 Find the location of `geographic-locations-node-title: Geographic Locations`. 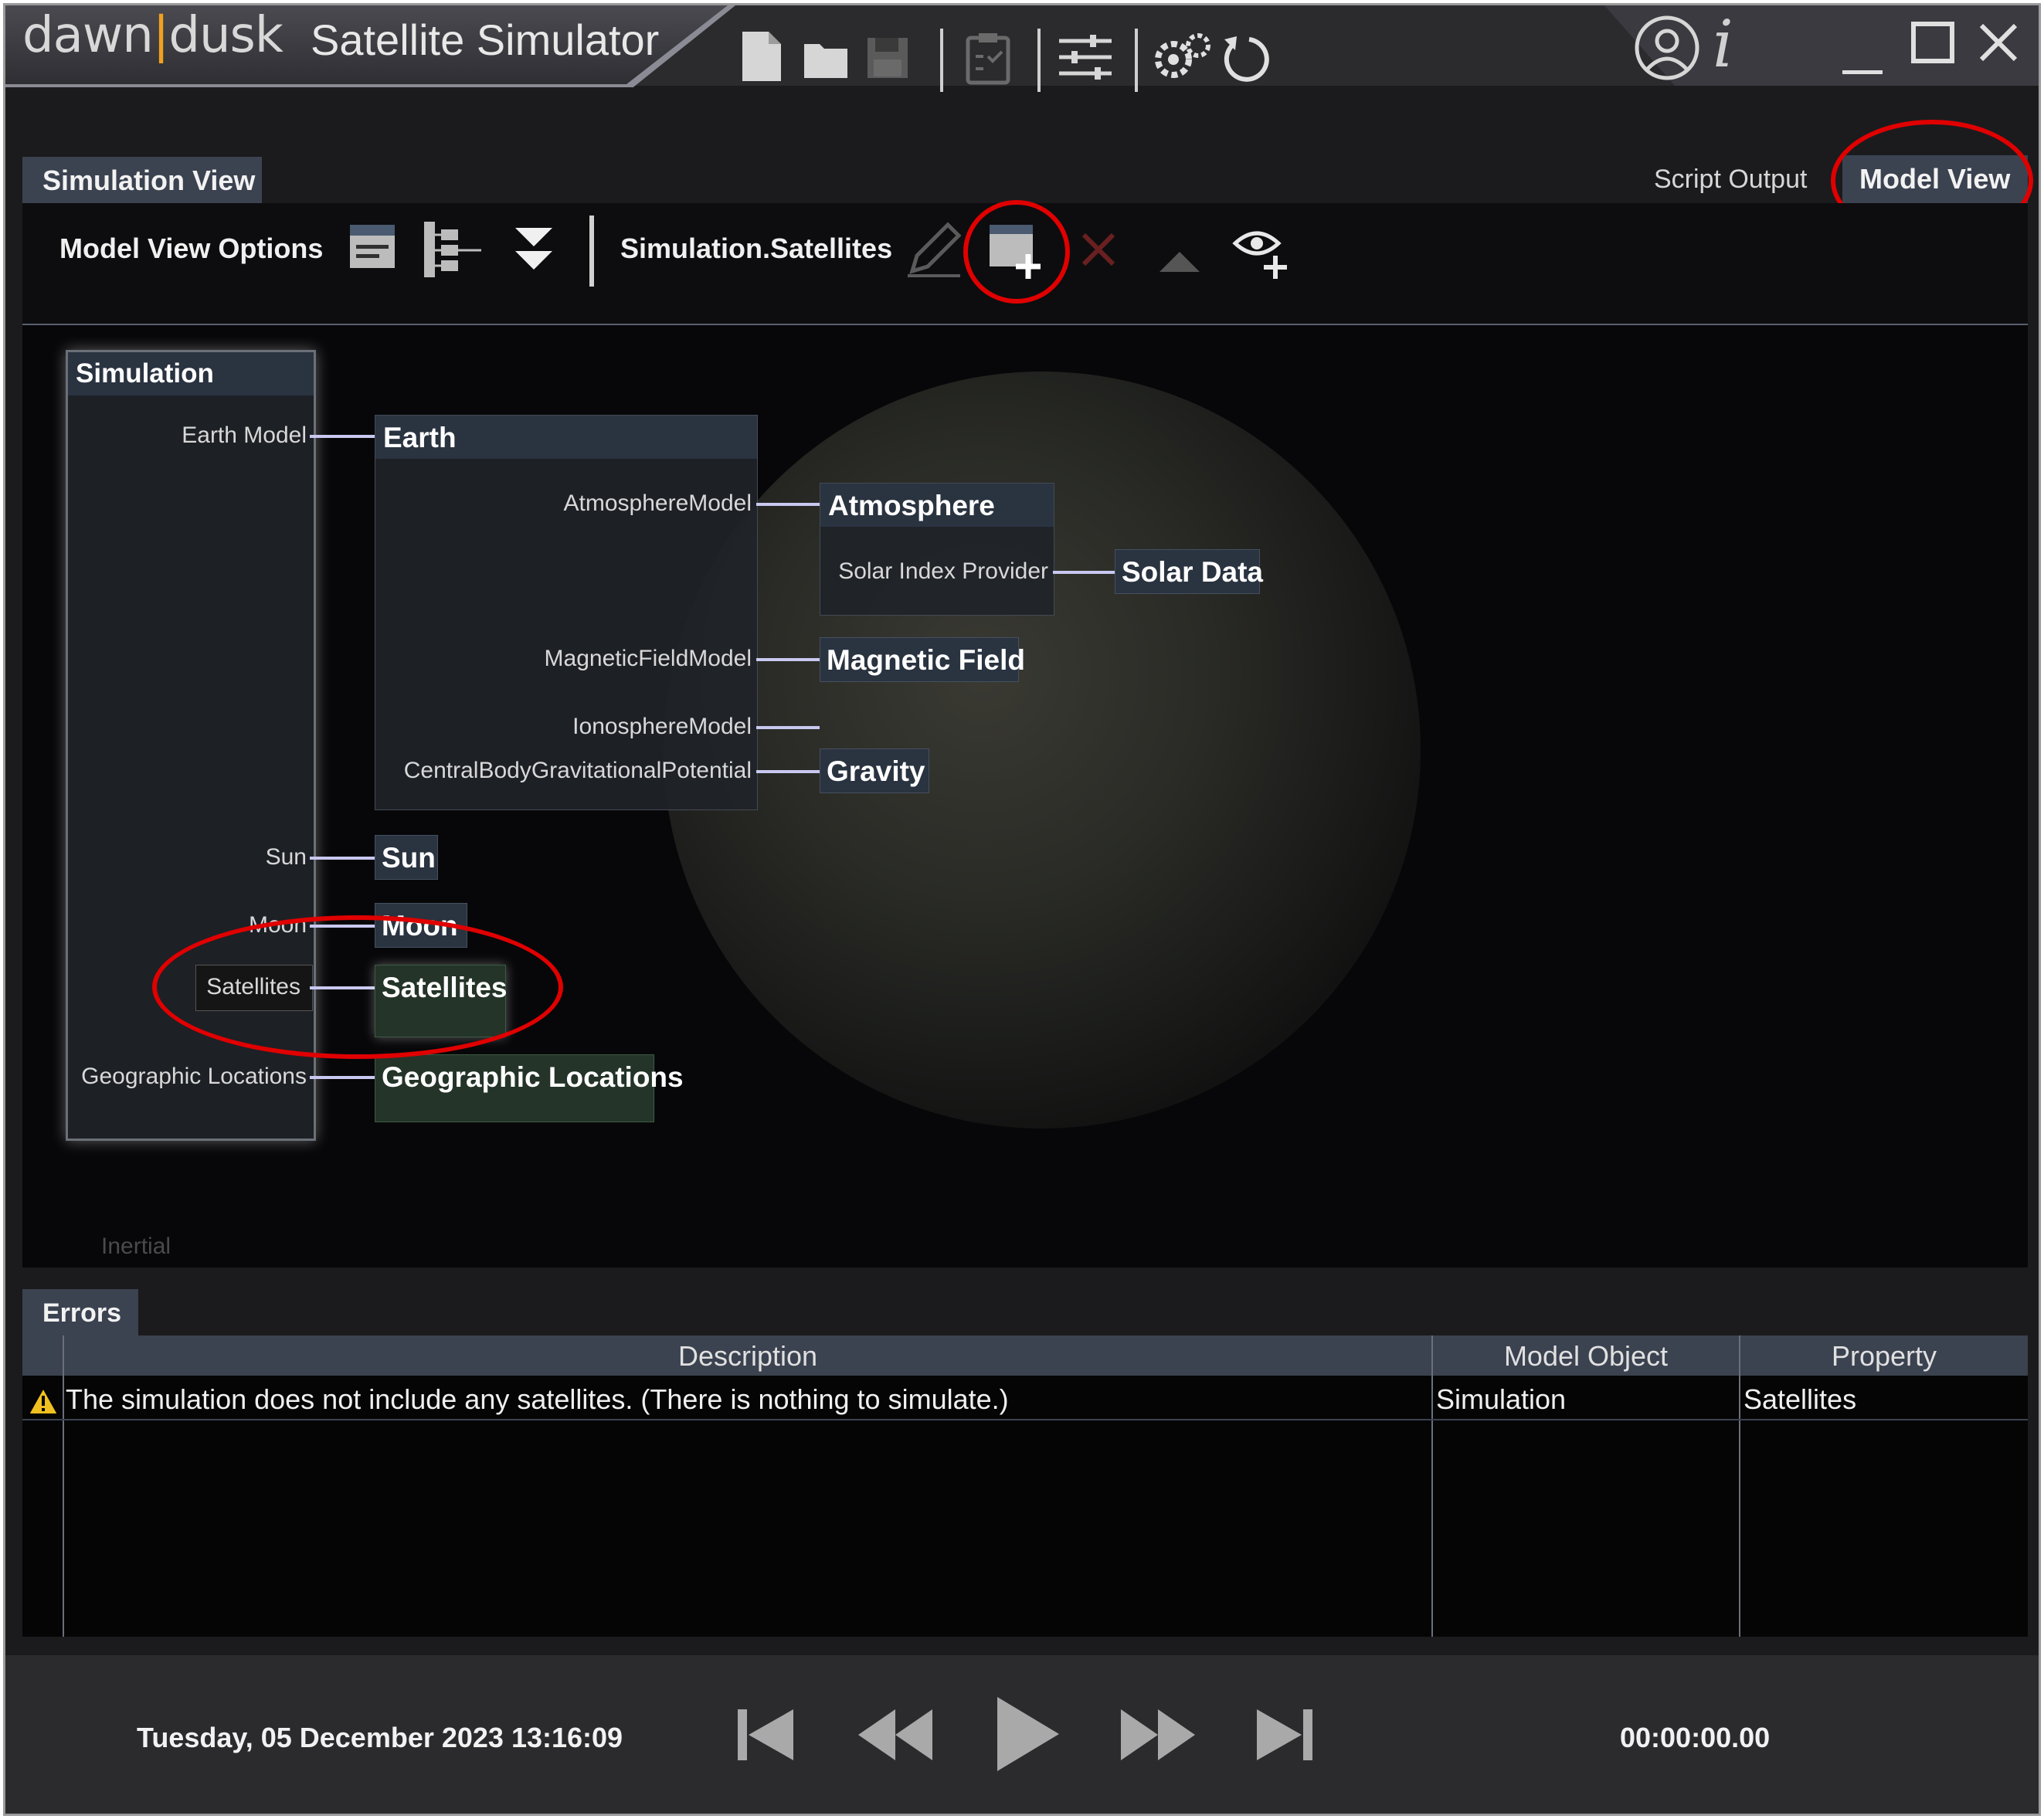

geographic-locations-node-title: Geographic Locations is located at coordinates (533, 1077).